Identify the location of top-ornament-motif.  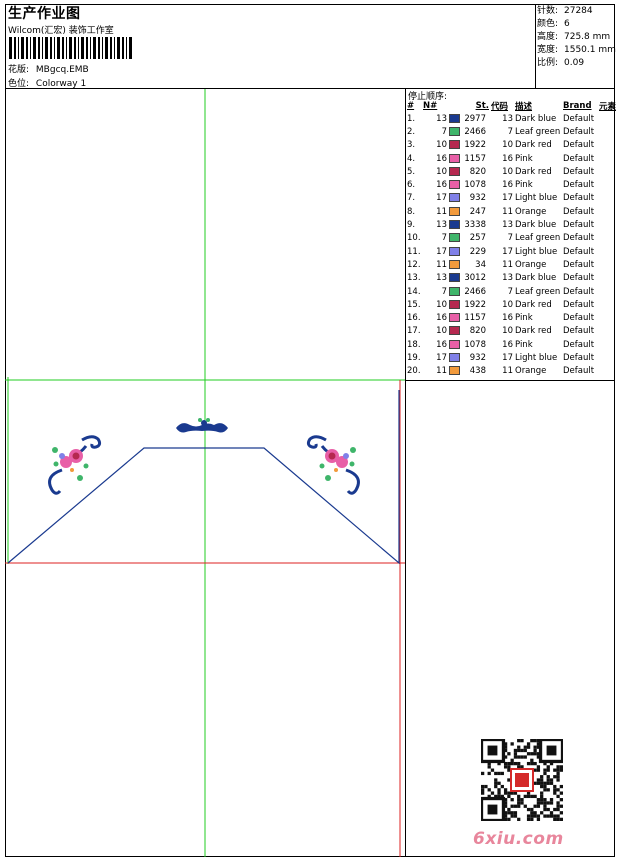
(202, 426).